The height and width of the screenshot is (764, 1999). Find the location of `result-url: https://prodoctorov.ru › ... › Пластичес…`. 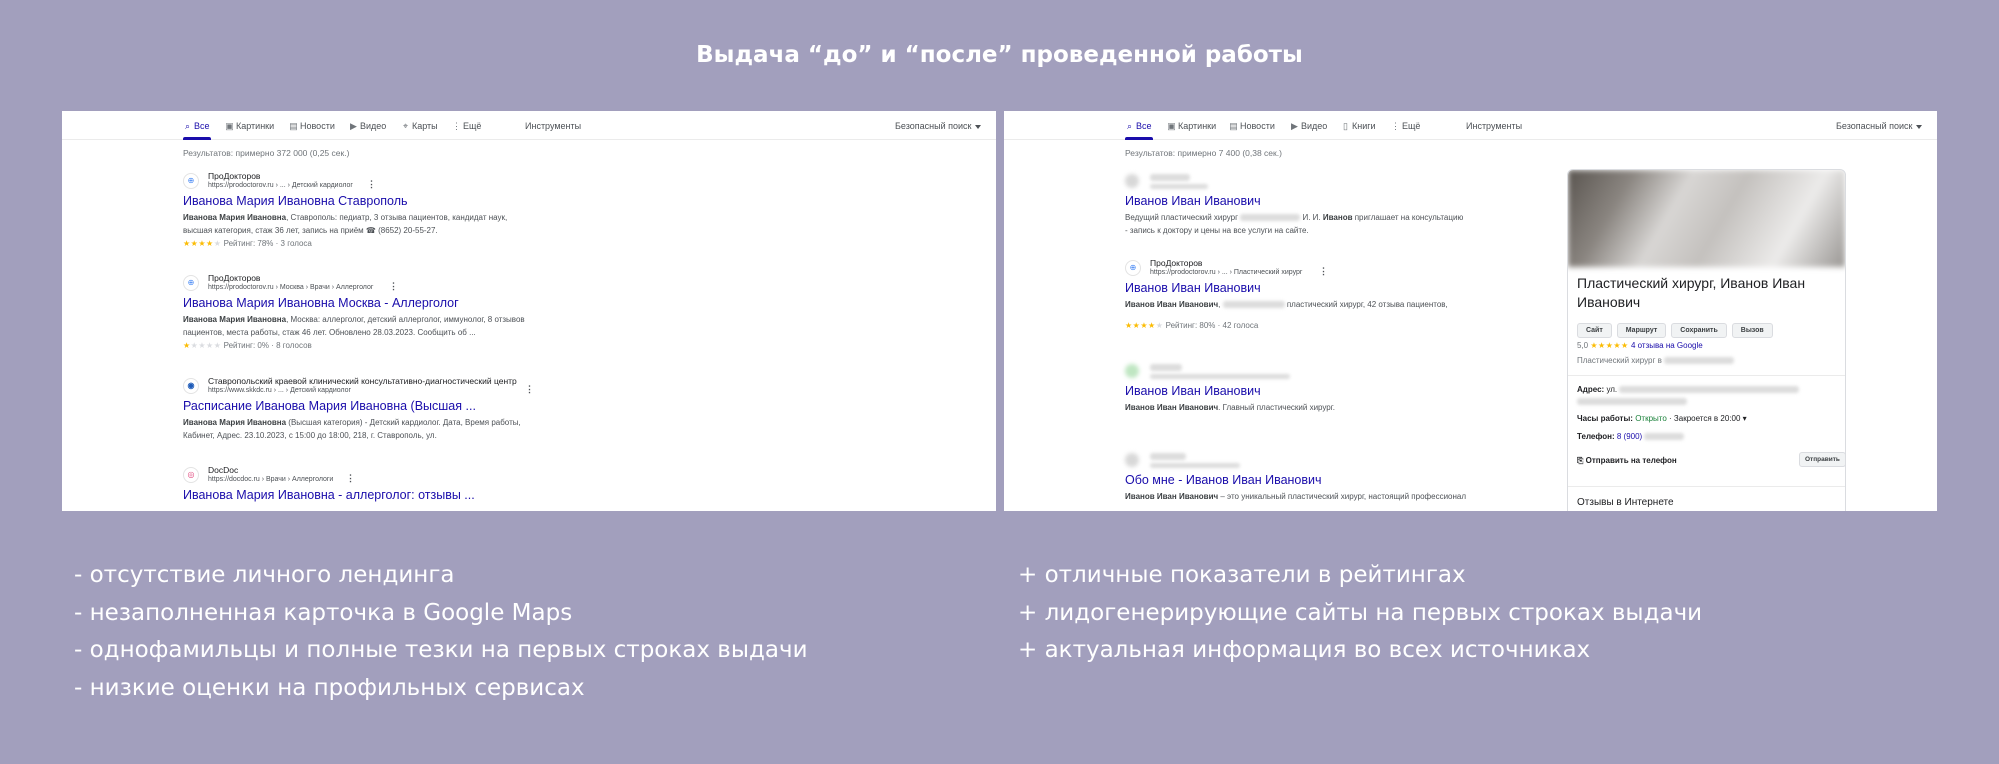

result-url: https://prodoctorov.ru › ... › Пластичес… is located at coordinates (1226, 272).